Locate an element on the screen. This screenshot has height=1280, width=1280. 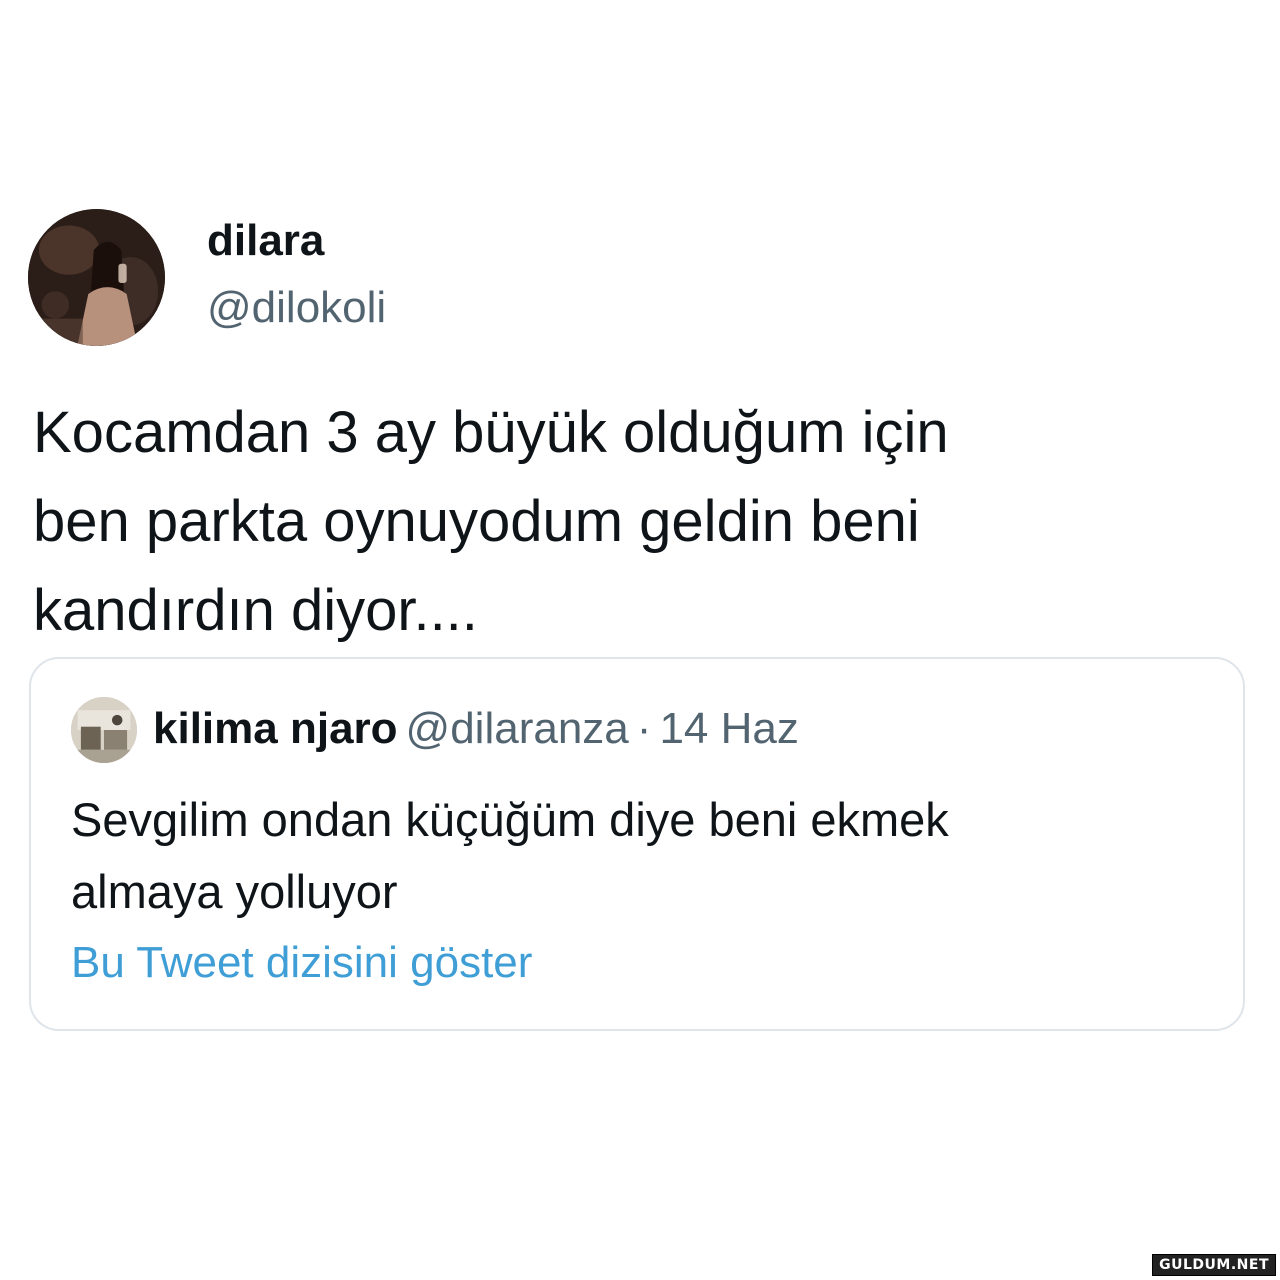
watermark-logo: GULDUM.NET is located at coordinates (1214, 1265).